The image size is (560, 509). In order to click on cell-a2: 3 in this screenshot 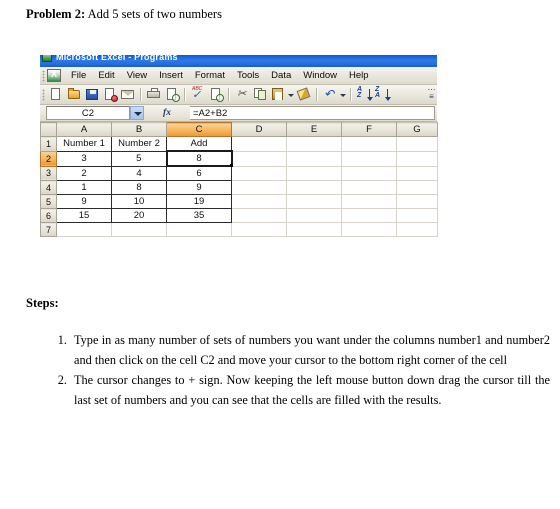, I will do `click(84, 158)`.